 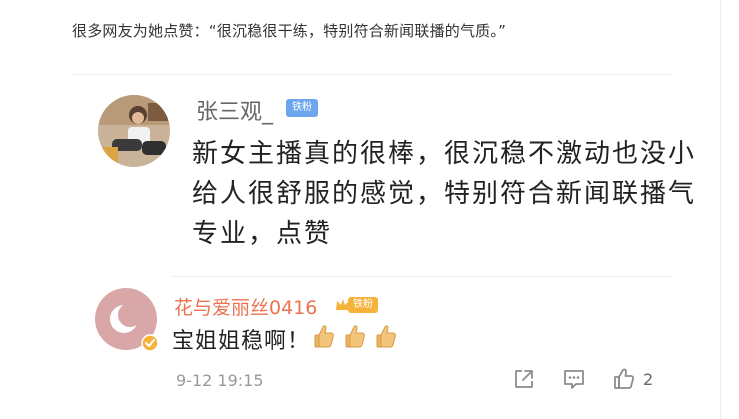 What do you see at coordinates (444, 194) in the screenshot?
I see `comment-text-line-2: 给人很舒服的感觉，特别符合新闻联播气` at bounding box center [444, 194].